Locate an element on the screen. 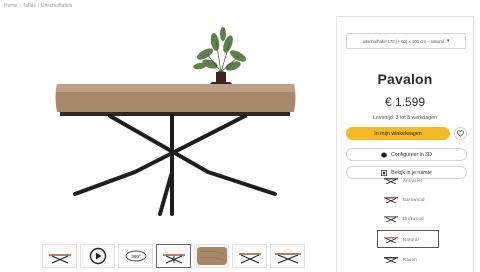  thumbnail-table-side is located at coordinates (173, 256).